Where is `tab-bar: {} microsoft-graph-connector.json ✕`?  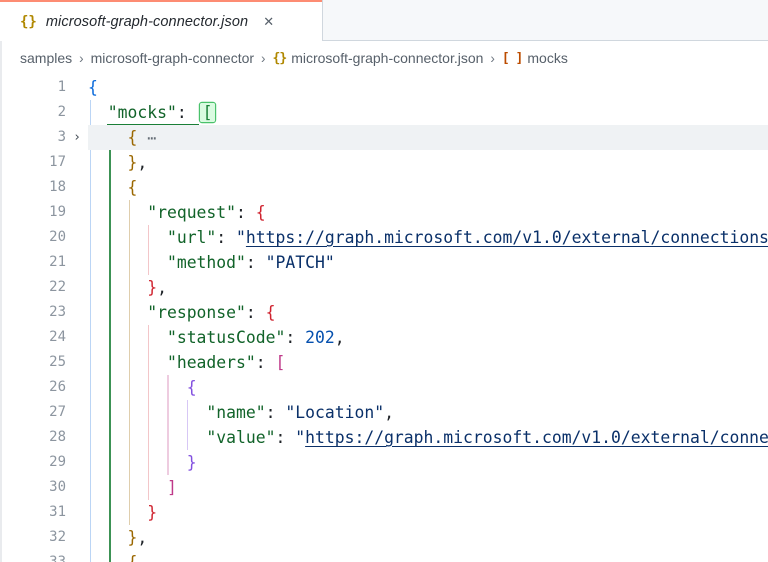
tab-bar: {} microsoft-graph-connector.json ✕ is located at coordinates (384, 20).